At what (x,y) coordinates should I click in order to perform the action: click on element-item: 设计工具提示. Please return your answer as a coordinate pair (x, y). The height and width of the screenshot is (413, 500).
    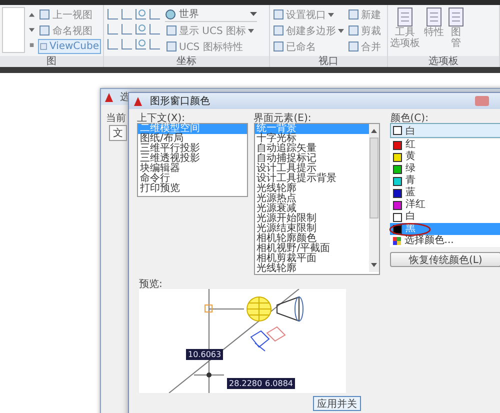
    Looking at the image, I should click on (312, 169).